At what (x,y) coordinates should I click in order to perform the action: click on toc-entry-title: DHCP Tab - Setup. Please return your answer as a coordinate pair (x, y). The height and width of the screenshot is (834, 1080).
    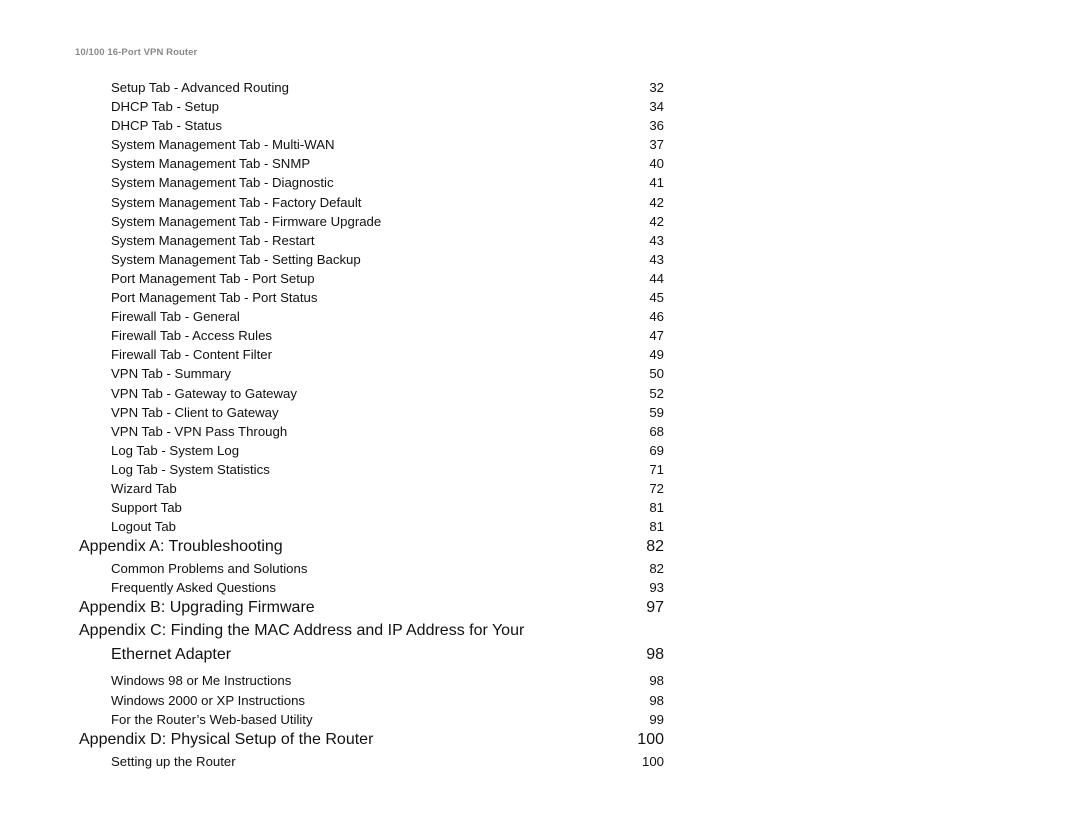
    Looking at the image, I should click on (165, 107).